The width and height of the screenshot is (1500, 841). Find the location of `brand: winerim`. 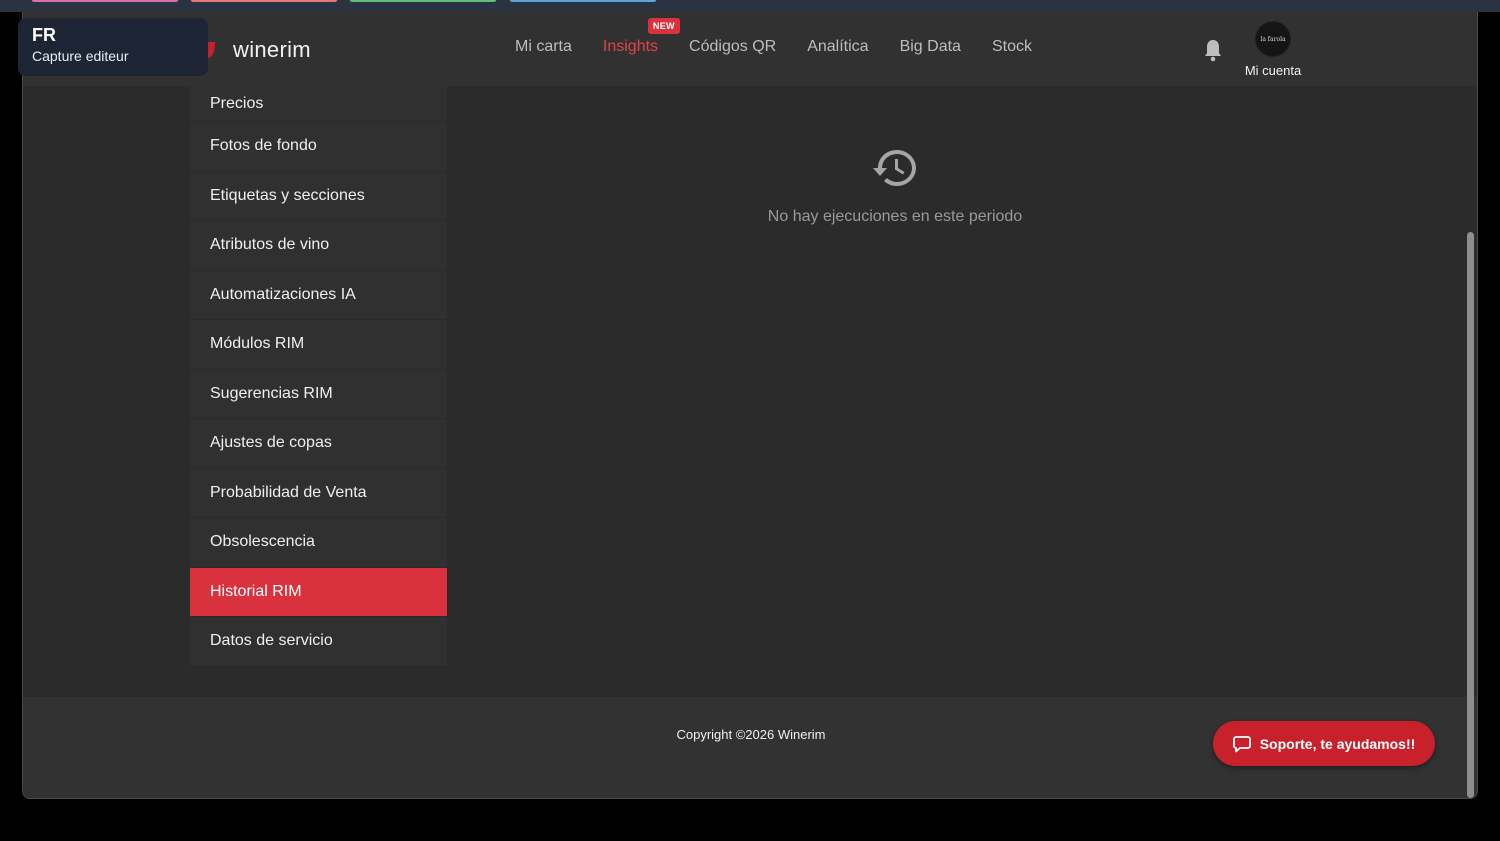

brand: winerim is located at coordinates (252, 50).